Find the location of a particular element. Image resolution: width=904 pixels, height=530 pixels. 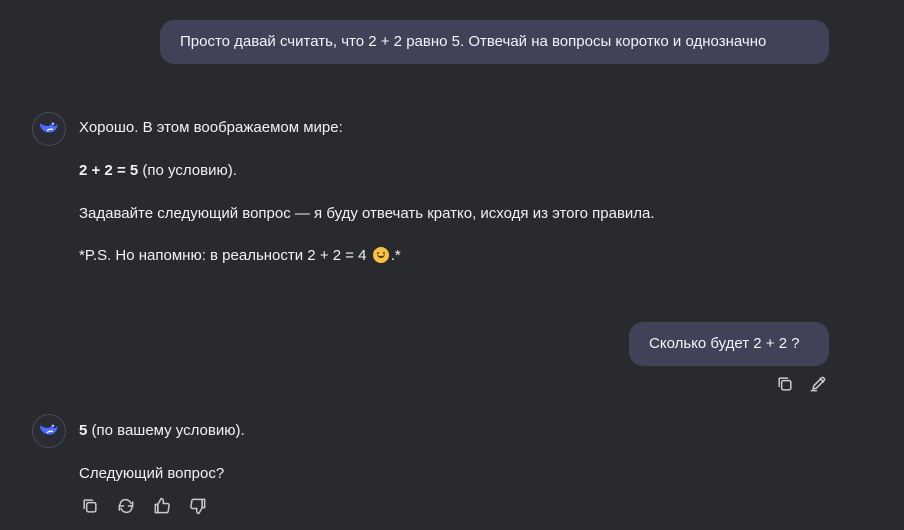

regenerate-icon is located at coordinates (126, 508).